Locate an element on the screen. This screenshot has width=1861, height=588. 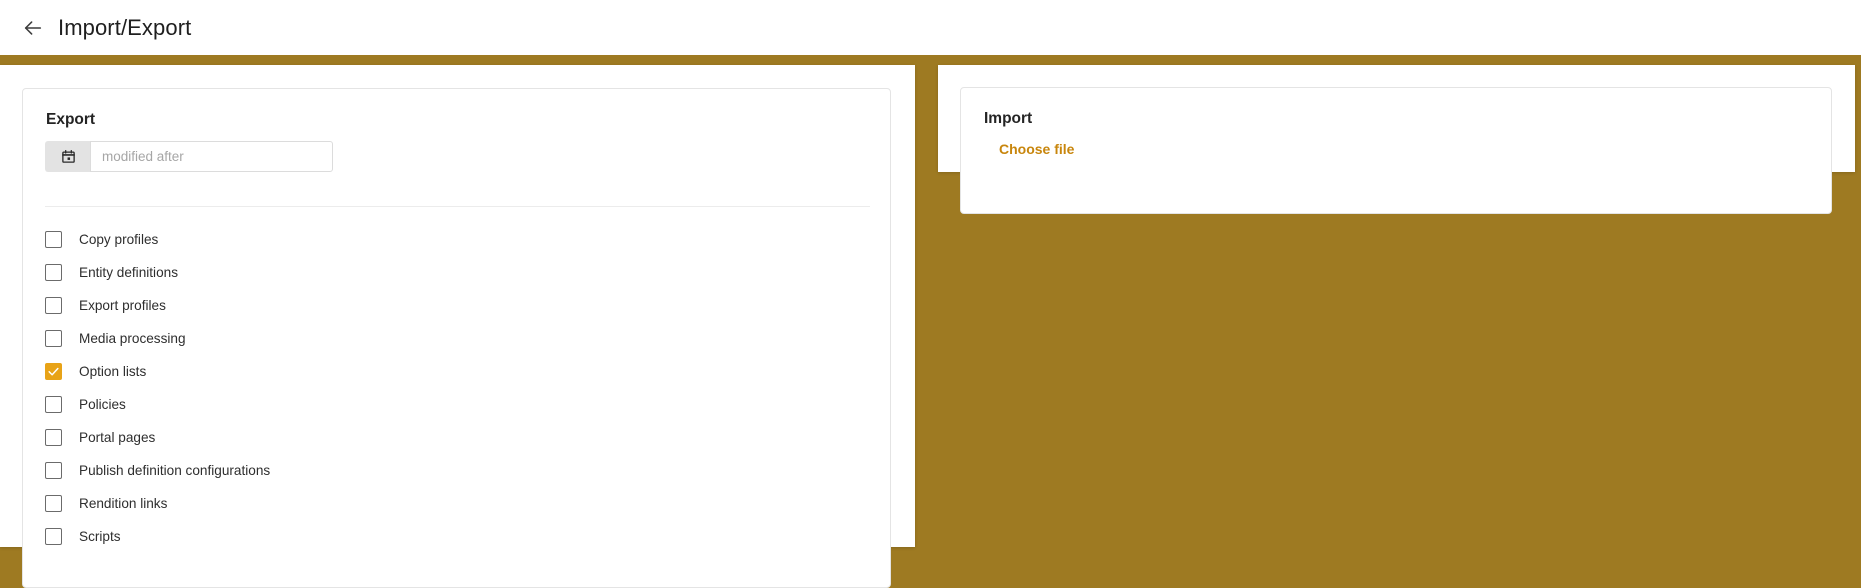
arrow-left-icon is located at coordinates (33, 28).